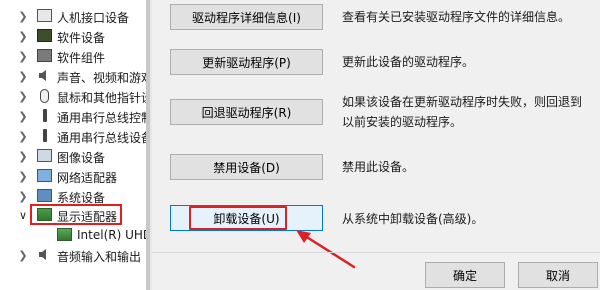 The height and width of the screenshot is (290, 600). Describe the element at coordinates (44, 254) in the screenshot. I see `audio-io-icon` at that location.